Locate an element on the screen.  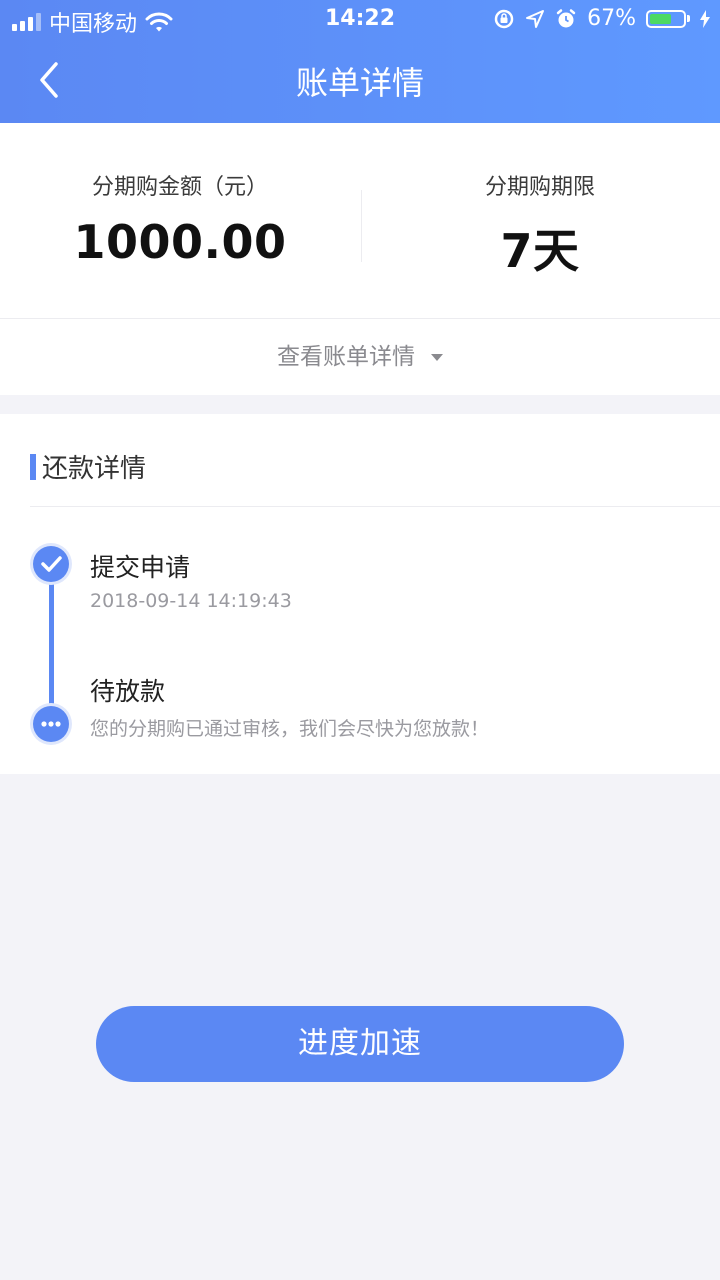
step-subtitle: 2018-09-14 14:19:43 is located at coordinates (191, 601).